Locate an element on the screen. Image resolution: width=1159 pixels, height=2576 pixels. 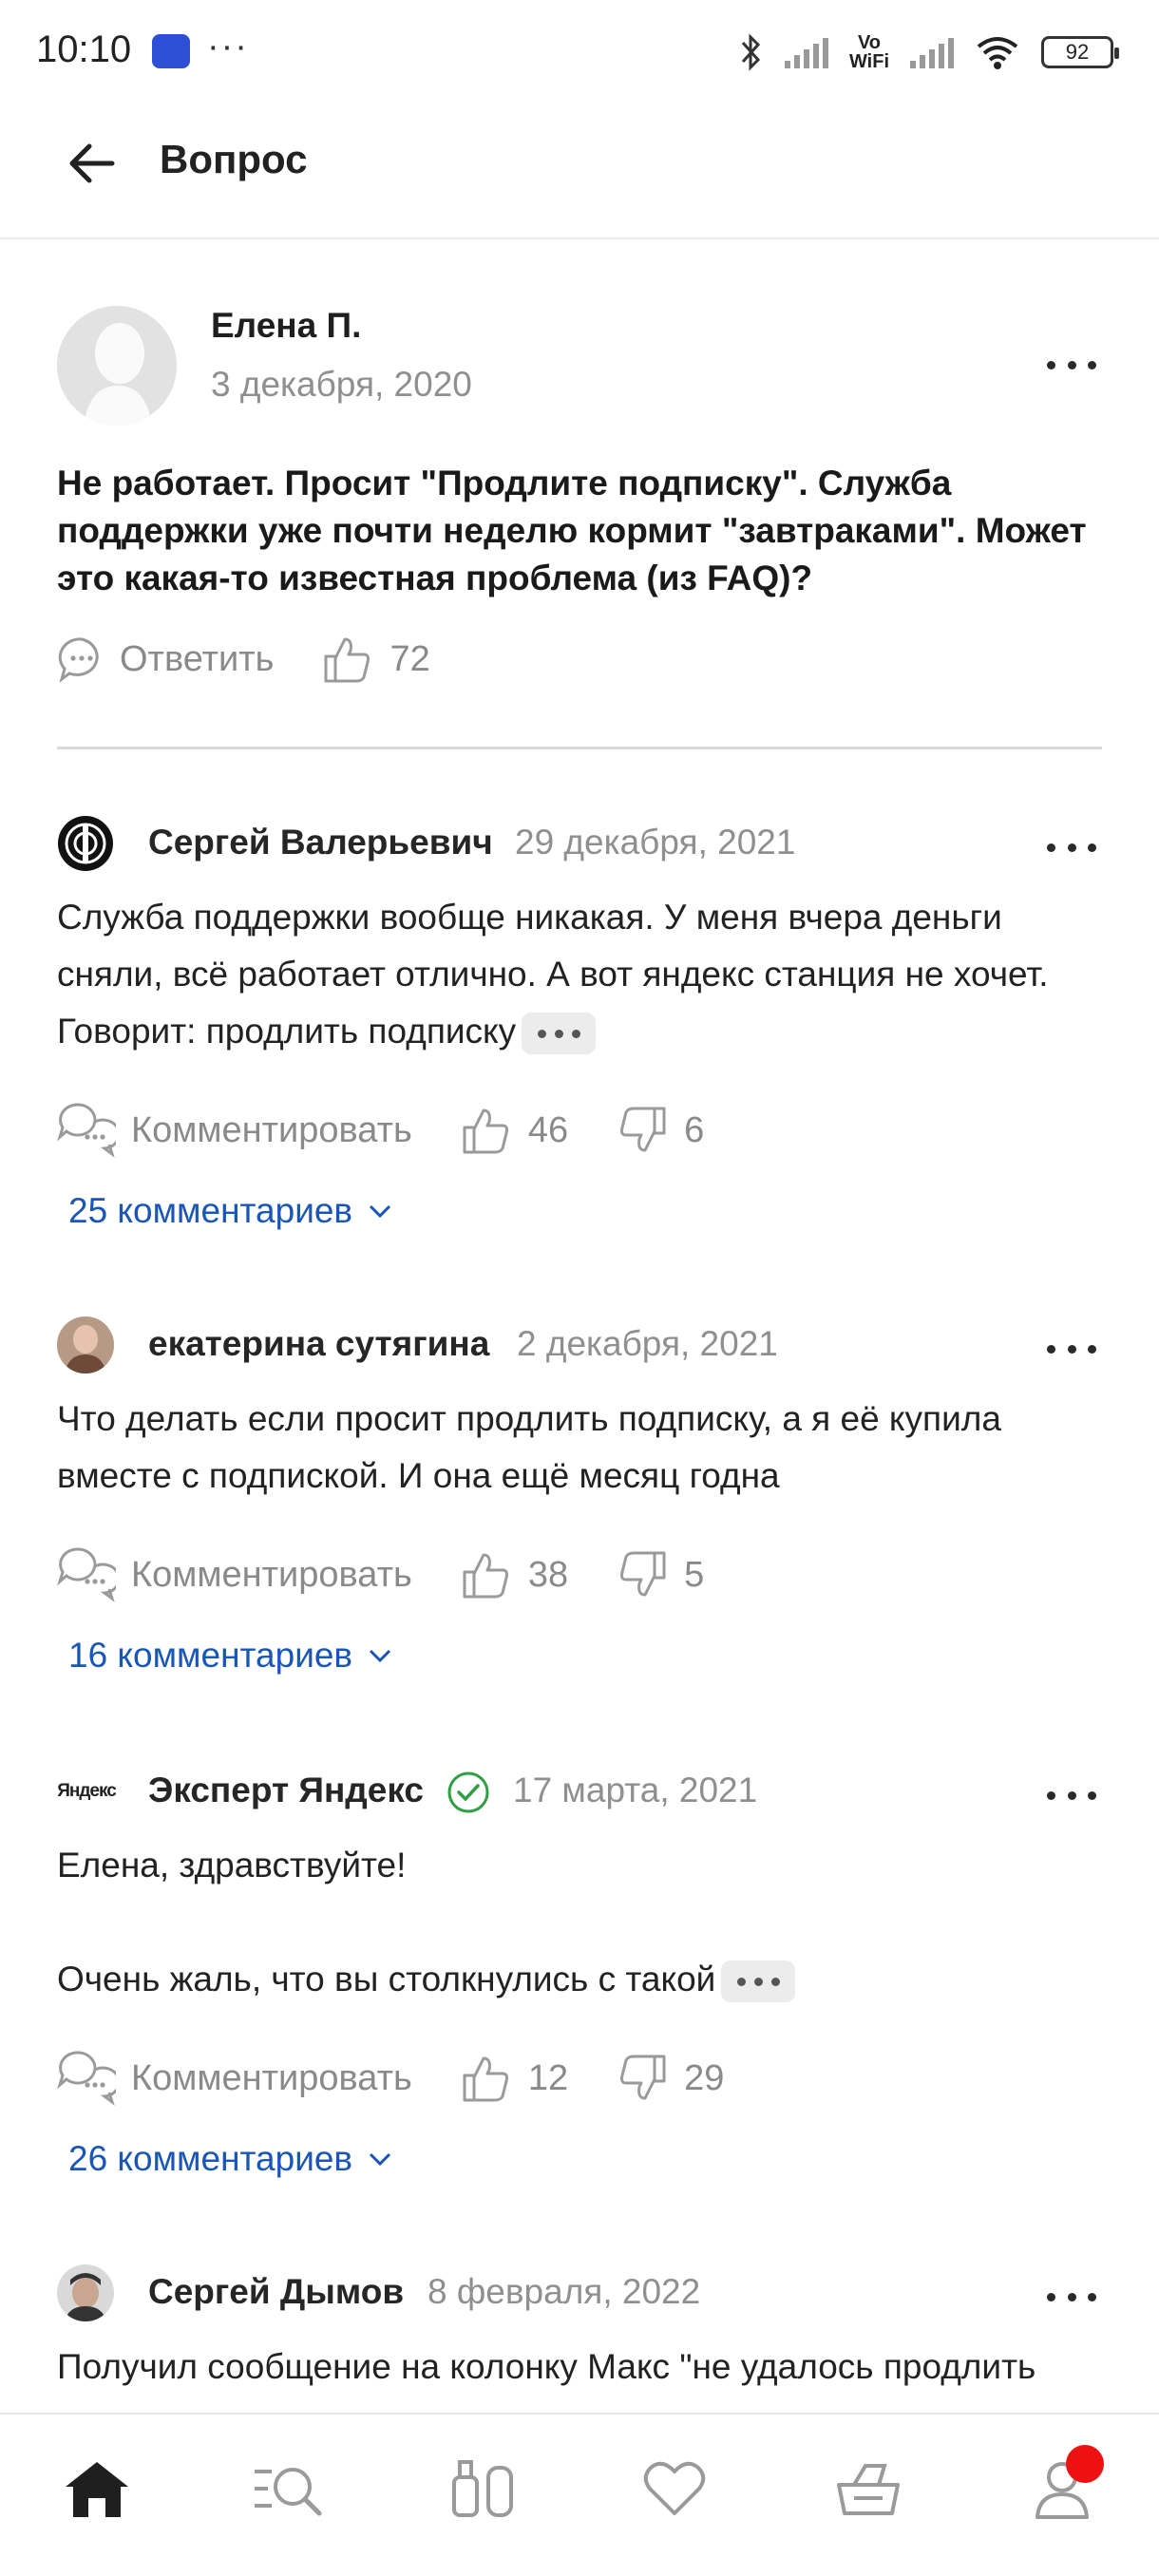
home-icon is located at coordinates (97, 2489).